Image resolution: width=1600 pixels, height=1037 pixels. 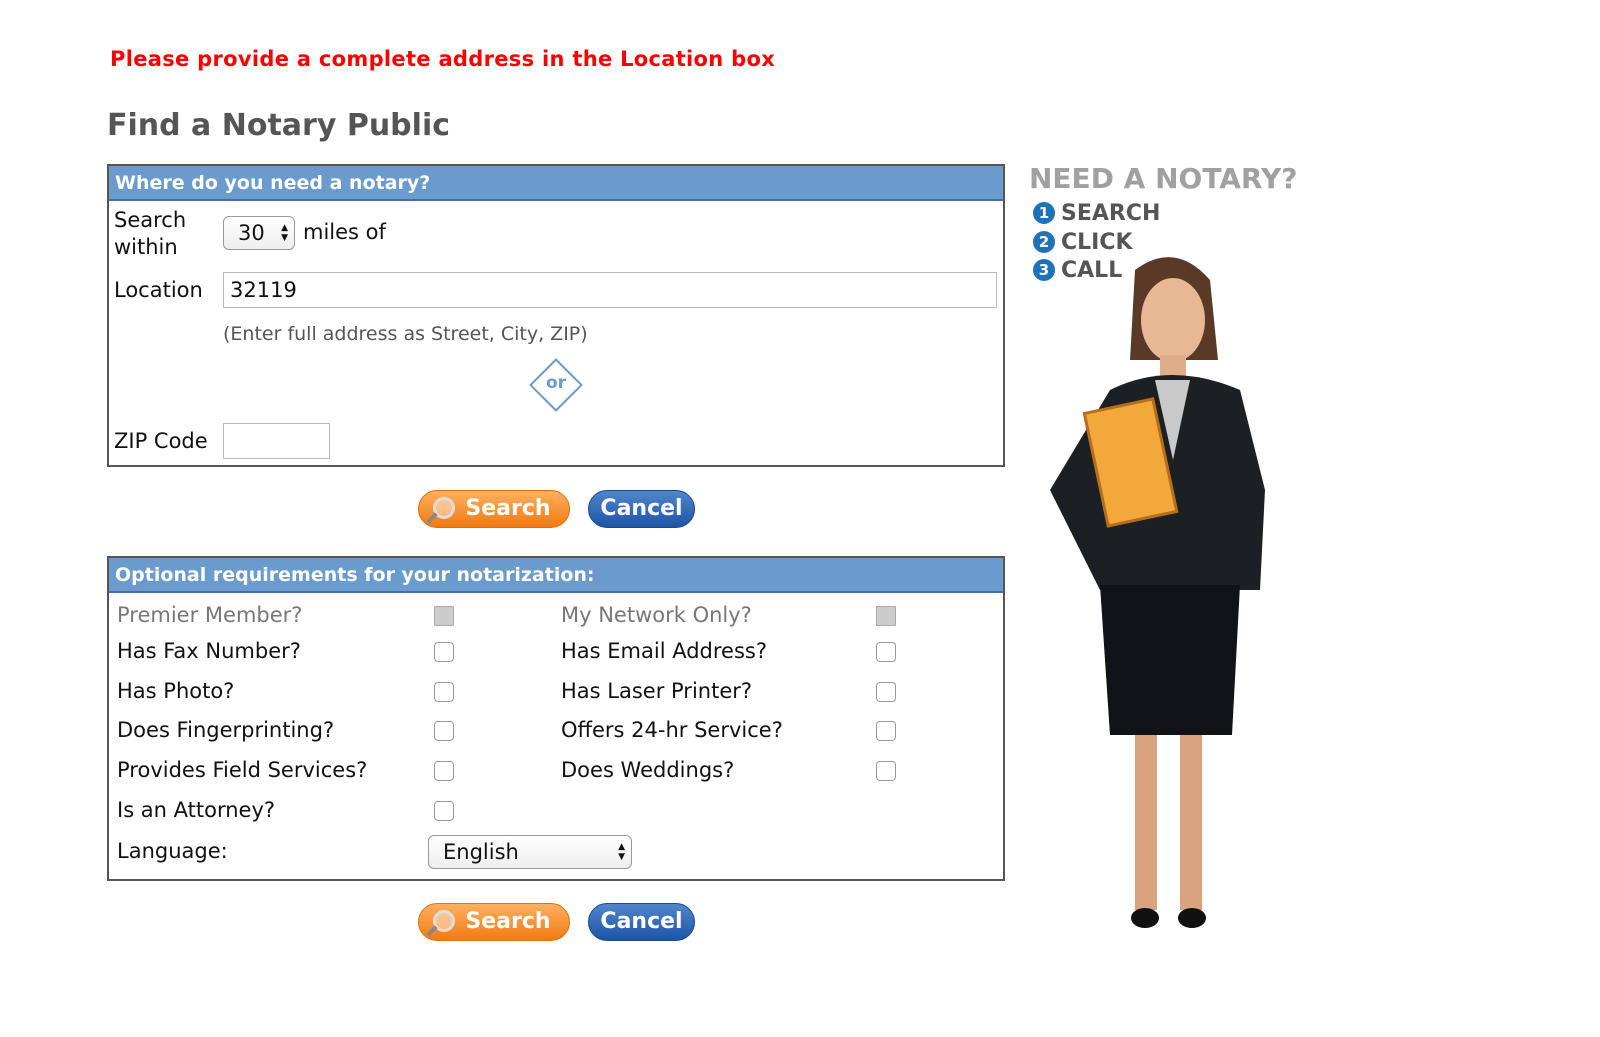 What do you see at coordinates (150, 233) in the screenshot?
I see `search-within-label: Search within` at bounding box center [150, 233].